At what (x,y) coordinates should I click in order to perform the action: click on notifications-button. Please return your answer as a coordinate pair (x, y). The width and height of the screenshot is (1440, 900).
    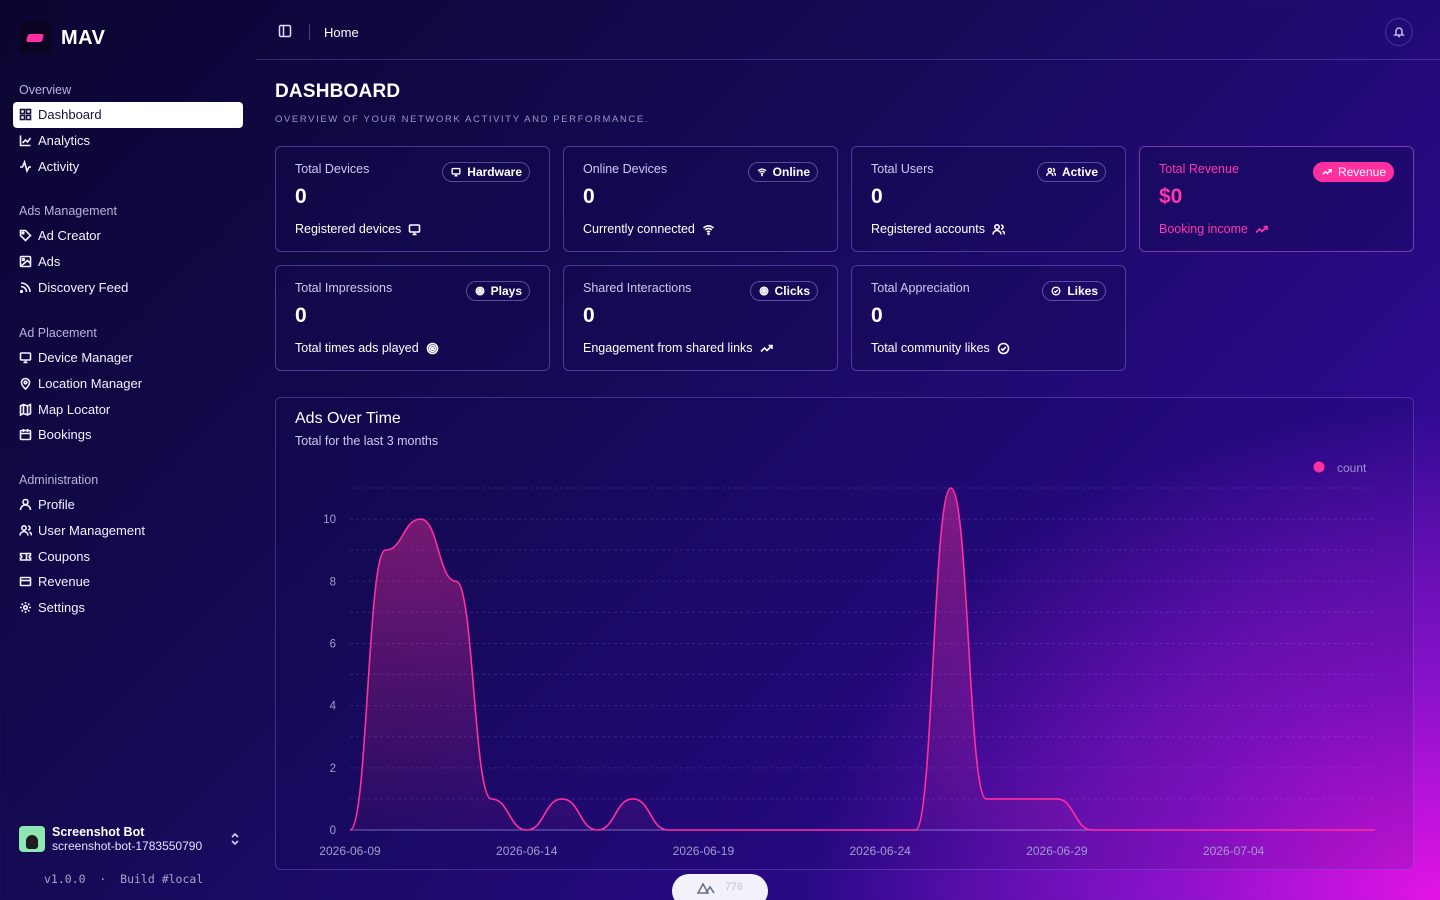
    Looking at the image, I should click on (1399, 32).